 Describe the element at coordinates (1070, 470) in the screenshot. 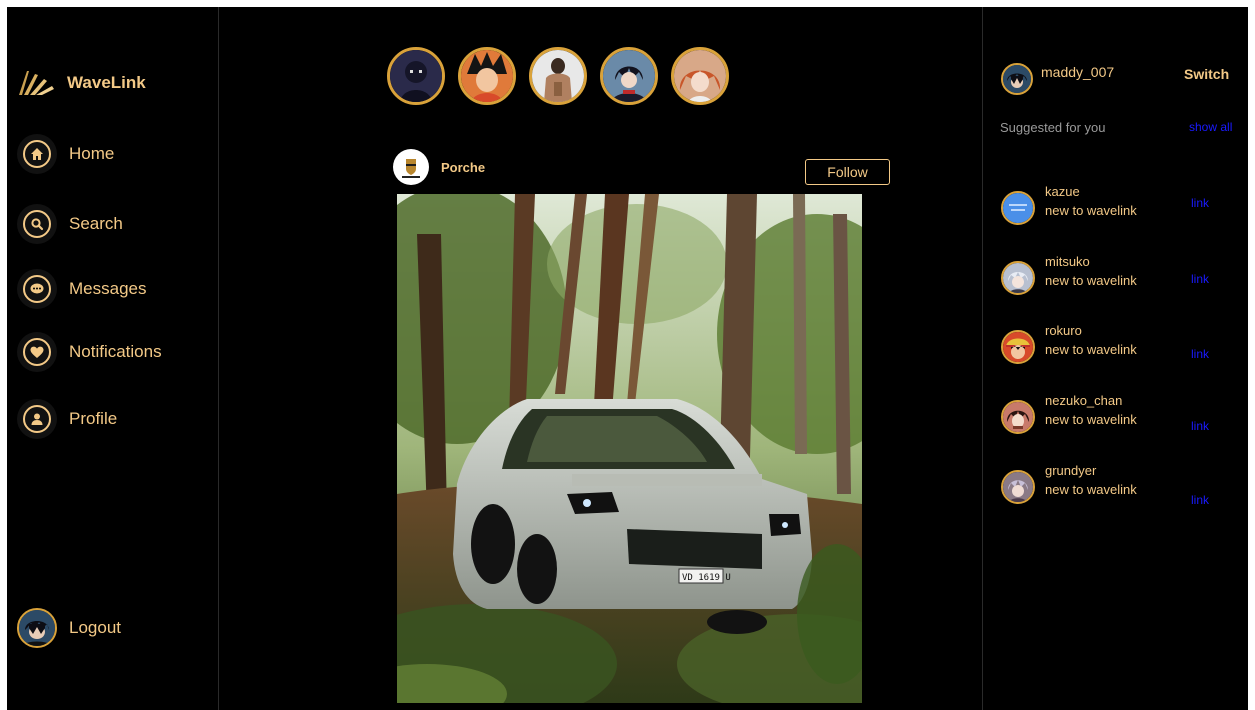

I see `suggestion-name: grundyer` at that location.